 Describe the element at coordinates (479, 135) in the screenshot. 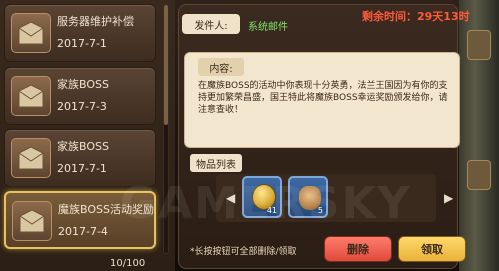

I see `background-scenery` at that location.